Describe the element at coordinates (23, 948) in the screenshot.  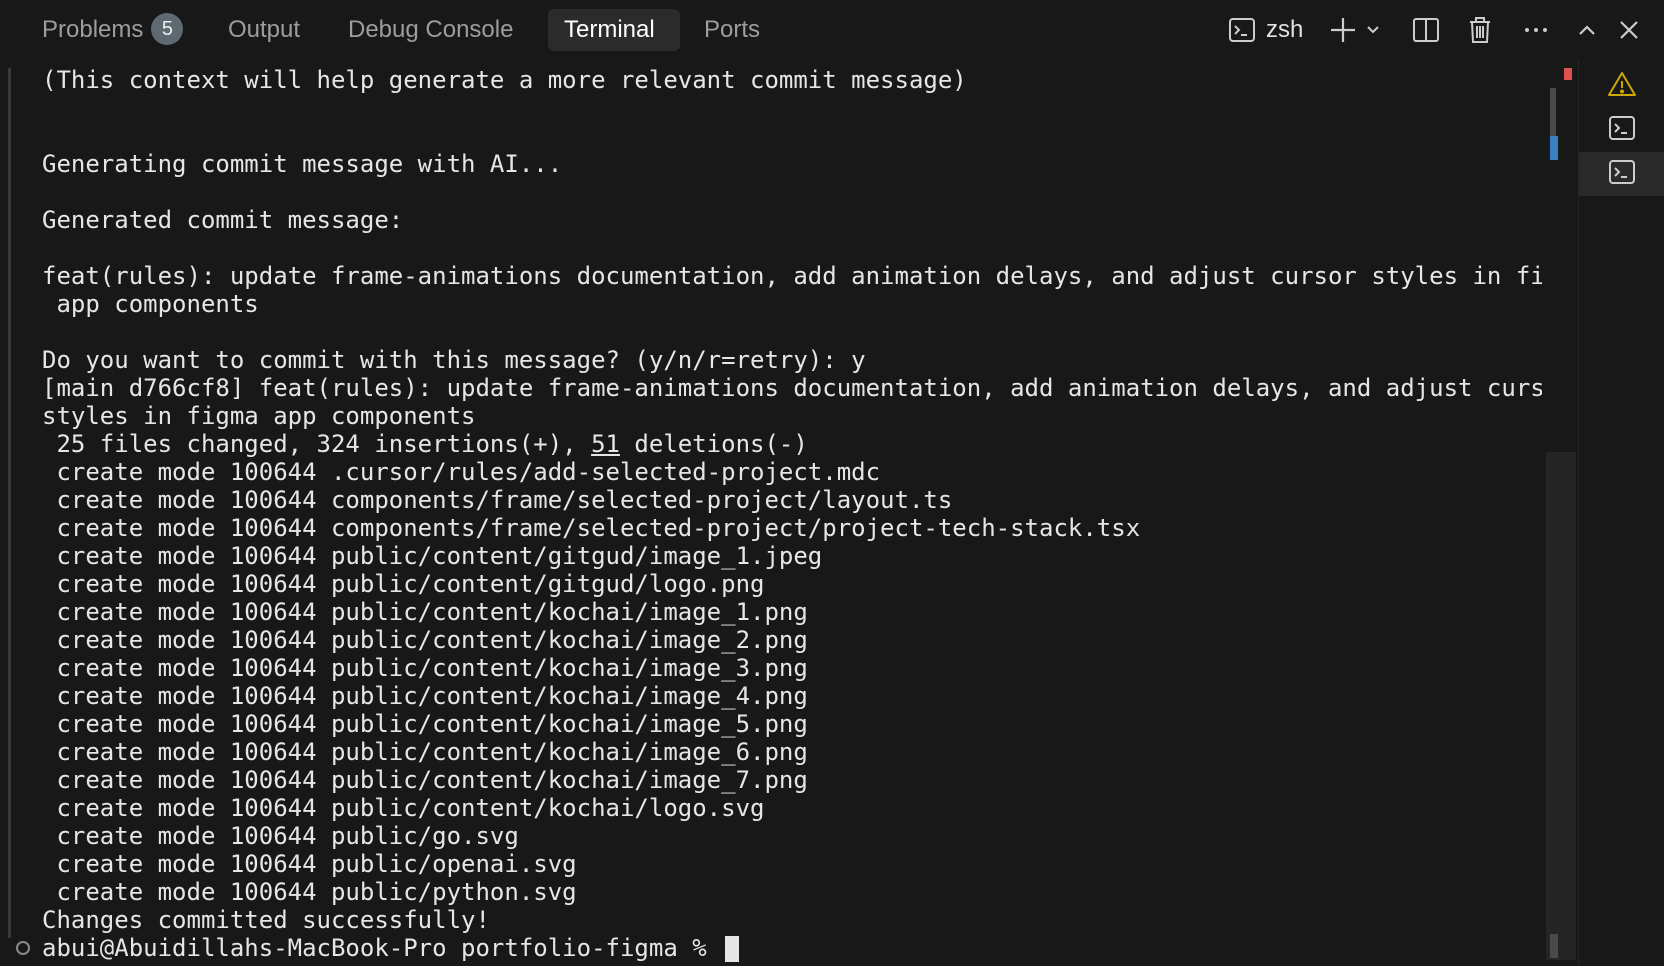
I see `command-decoration-icon` at that location.